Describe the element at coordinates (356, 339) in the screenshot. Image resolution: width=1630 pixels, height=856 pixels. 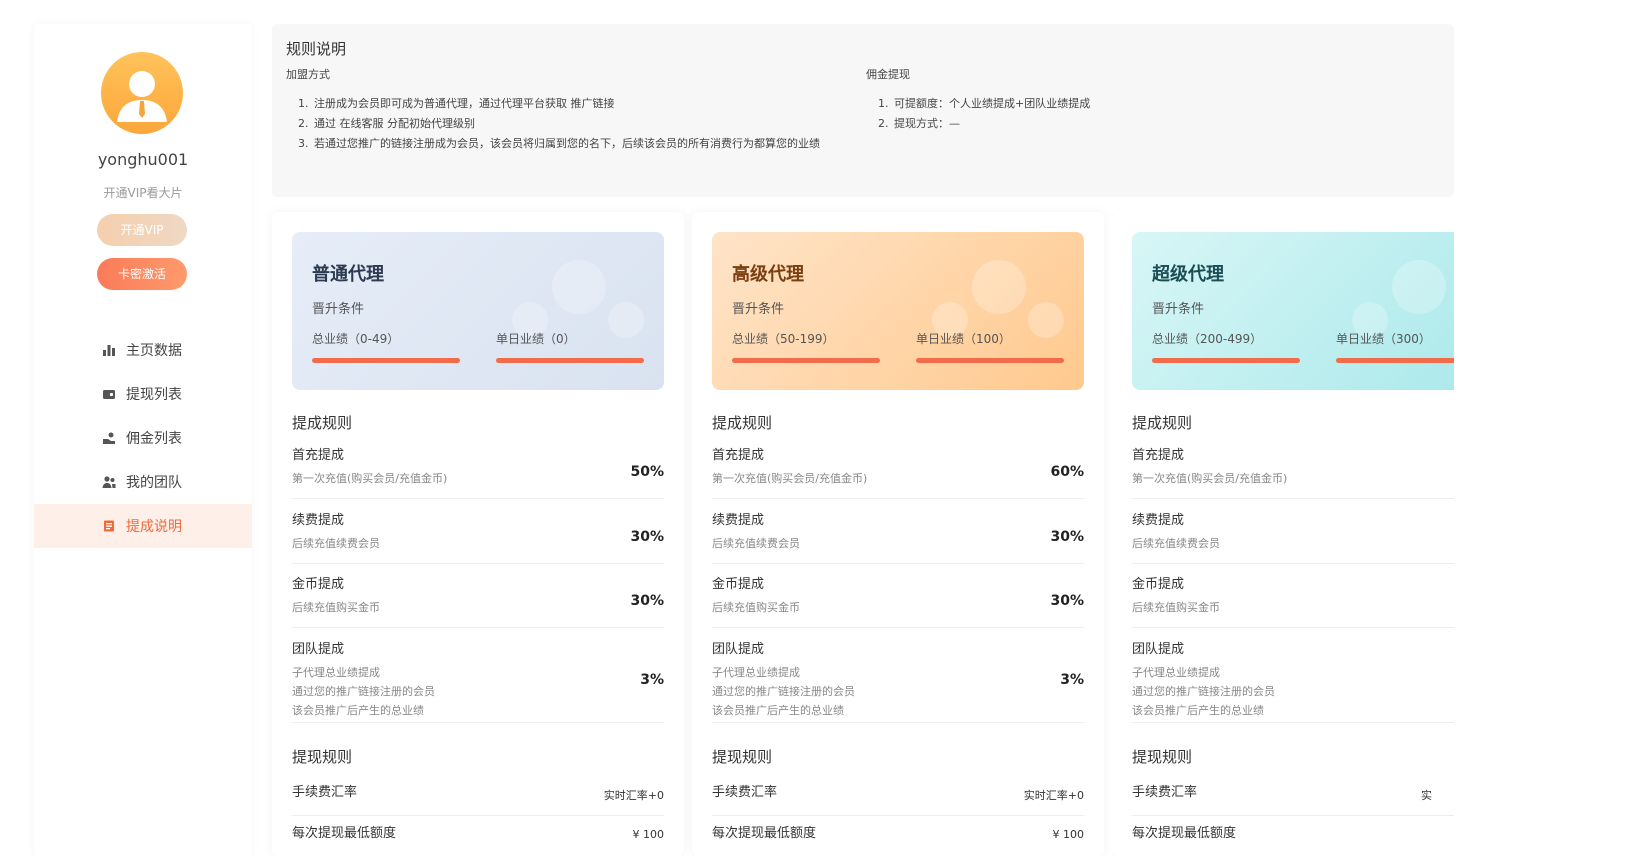
I see `total-performance: 总业绩（0-49）` at that location.